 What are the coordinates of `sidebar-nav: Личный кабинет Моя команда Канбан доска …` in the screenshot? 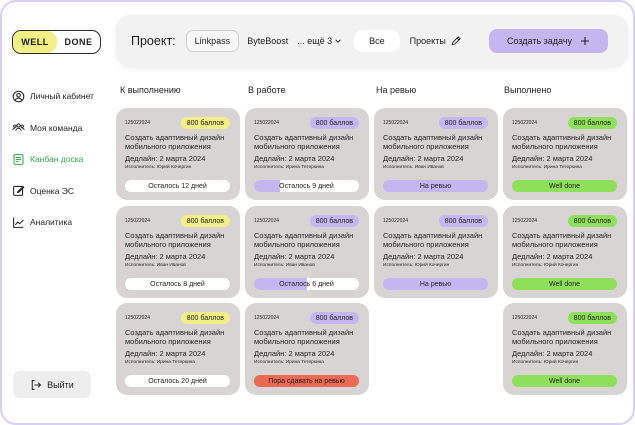 It's located at (62, 167).